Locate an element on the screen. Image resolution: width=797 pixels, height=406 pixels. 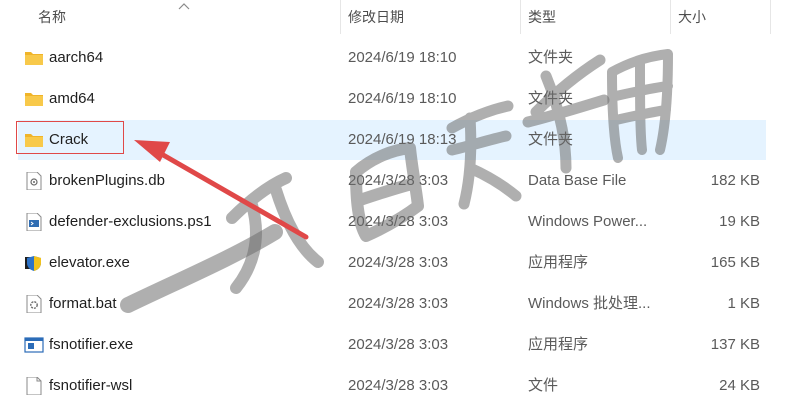
file-size: 1 KB is located at coordinates (743, 303).